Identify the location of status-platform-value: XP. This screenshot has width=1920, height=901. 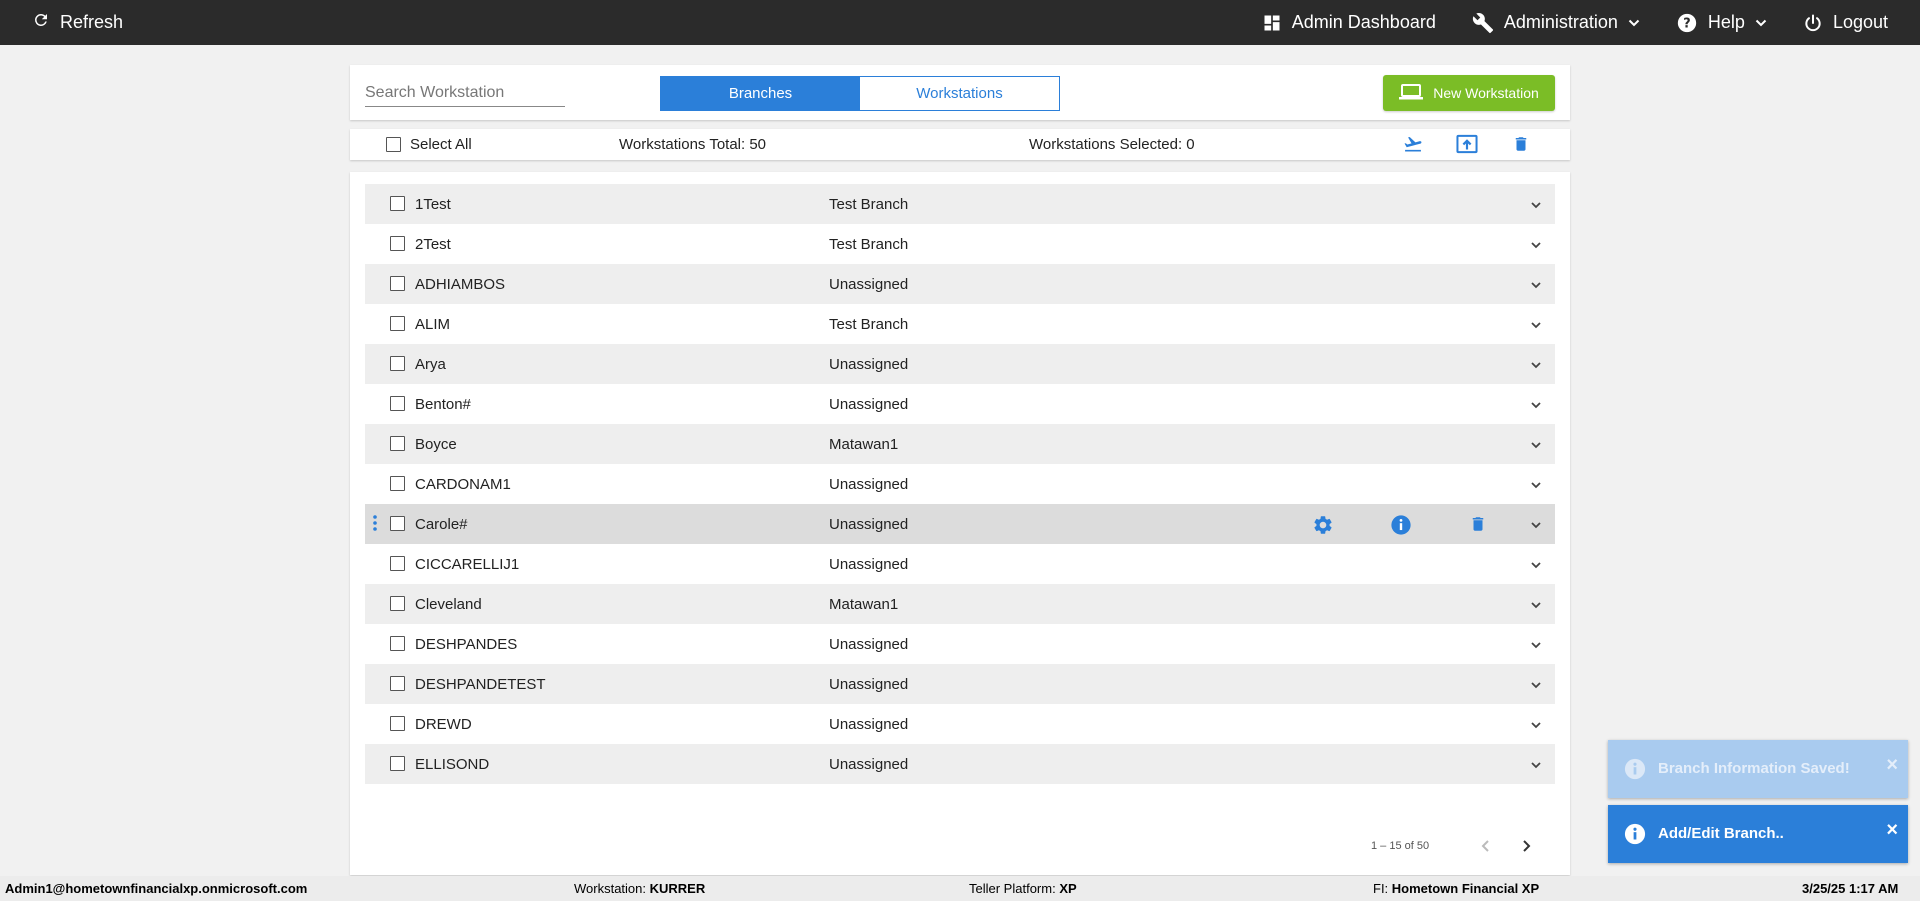
(1068, 888).